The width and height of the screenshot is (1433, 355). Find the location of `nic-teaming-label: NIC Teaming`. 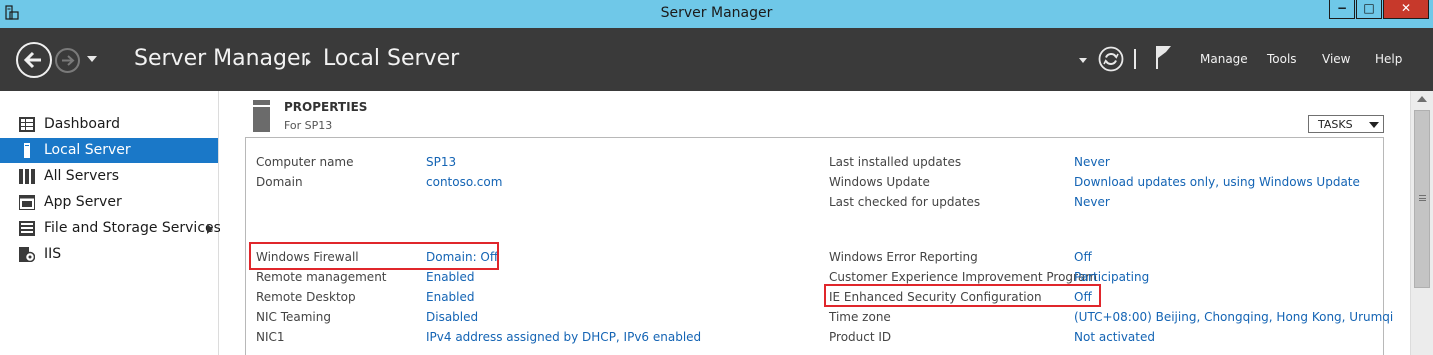

nic-teaming-label: NIC Teaming is located at coordinates (293, 317).